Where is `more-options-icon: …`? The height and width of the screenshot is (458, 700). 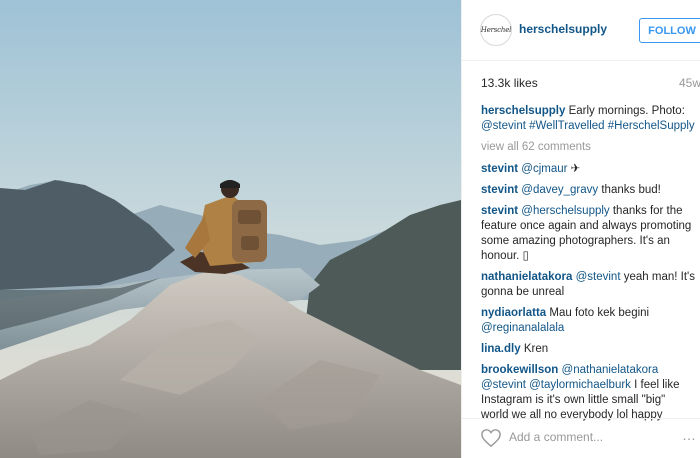
more-options-icon: … is located at coordinates (689, 435).